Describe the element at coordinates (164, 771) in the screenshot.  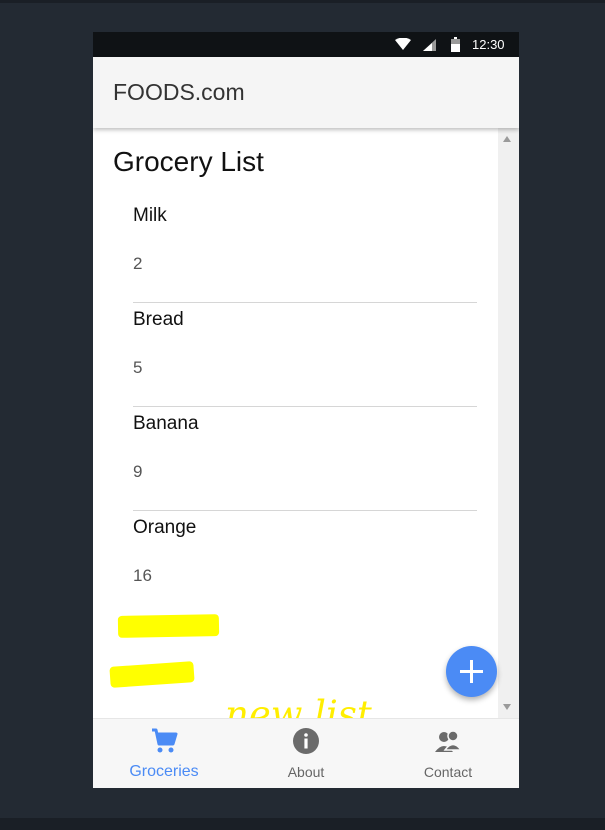
I see `nav-label: Groceries` at that location.